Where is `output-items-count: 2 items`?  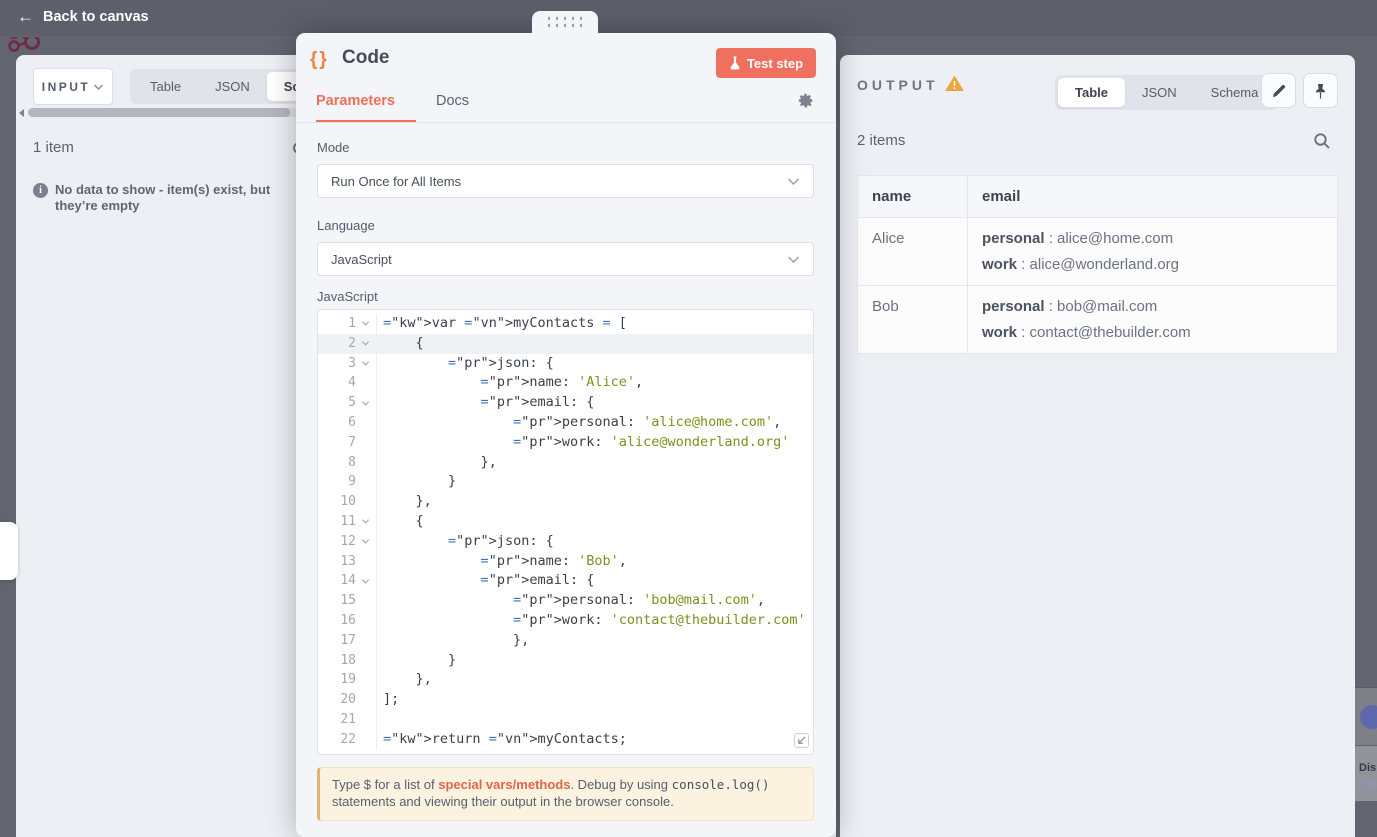
output-items-count: 2 items is located at coordinates (881, 140).